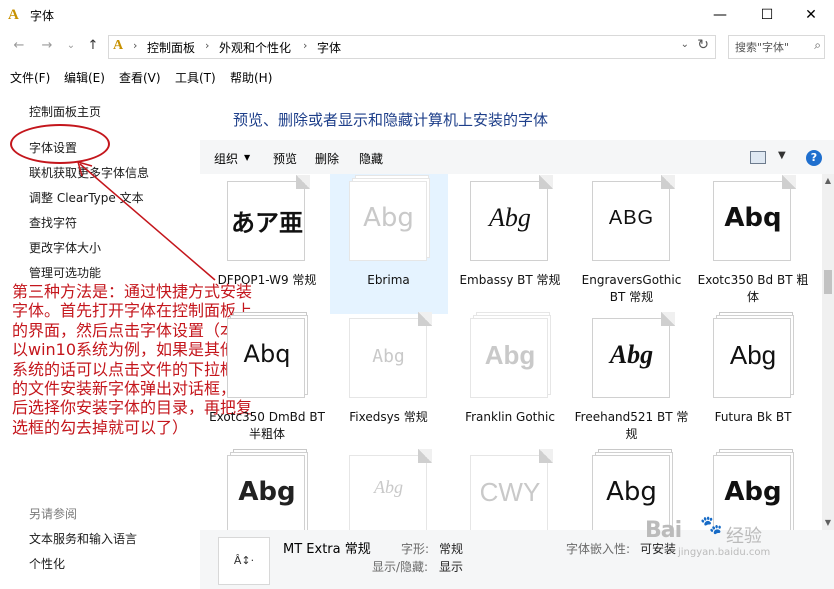 The image size is (834, 589). What do you see at coordinates (83, 538) in the screenshot?
I see `link-text-services: 文本服务和输入语言` at bounding box center [83, 538].